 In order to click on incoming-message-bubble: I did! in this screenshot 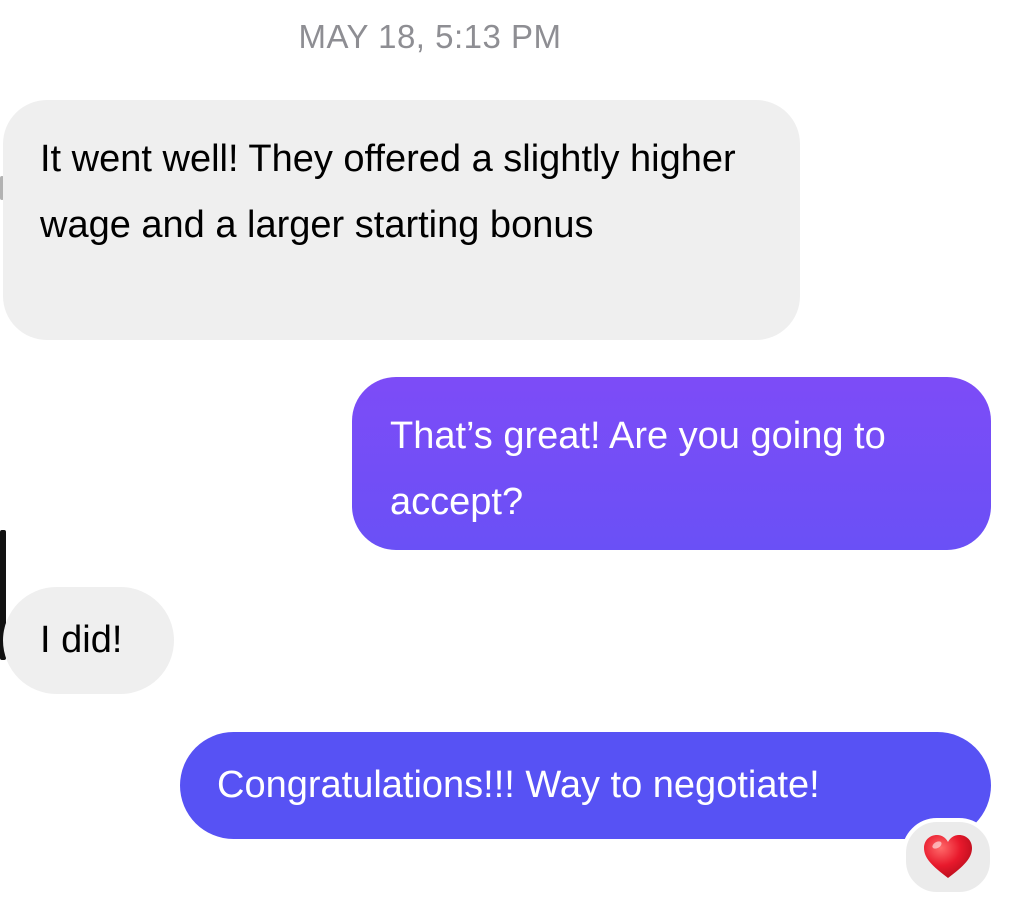, I will do `click(88, 640)`.